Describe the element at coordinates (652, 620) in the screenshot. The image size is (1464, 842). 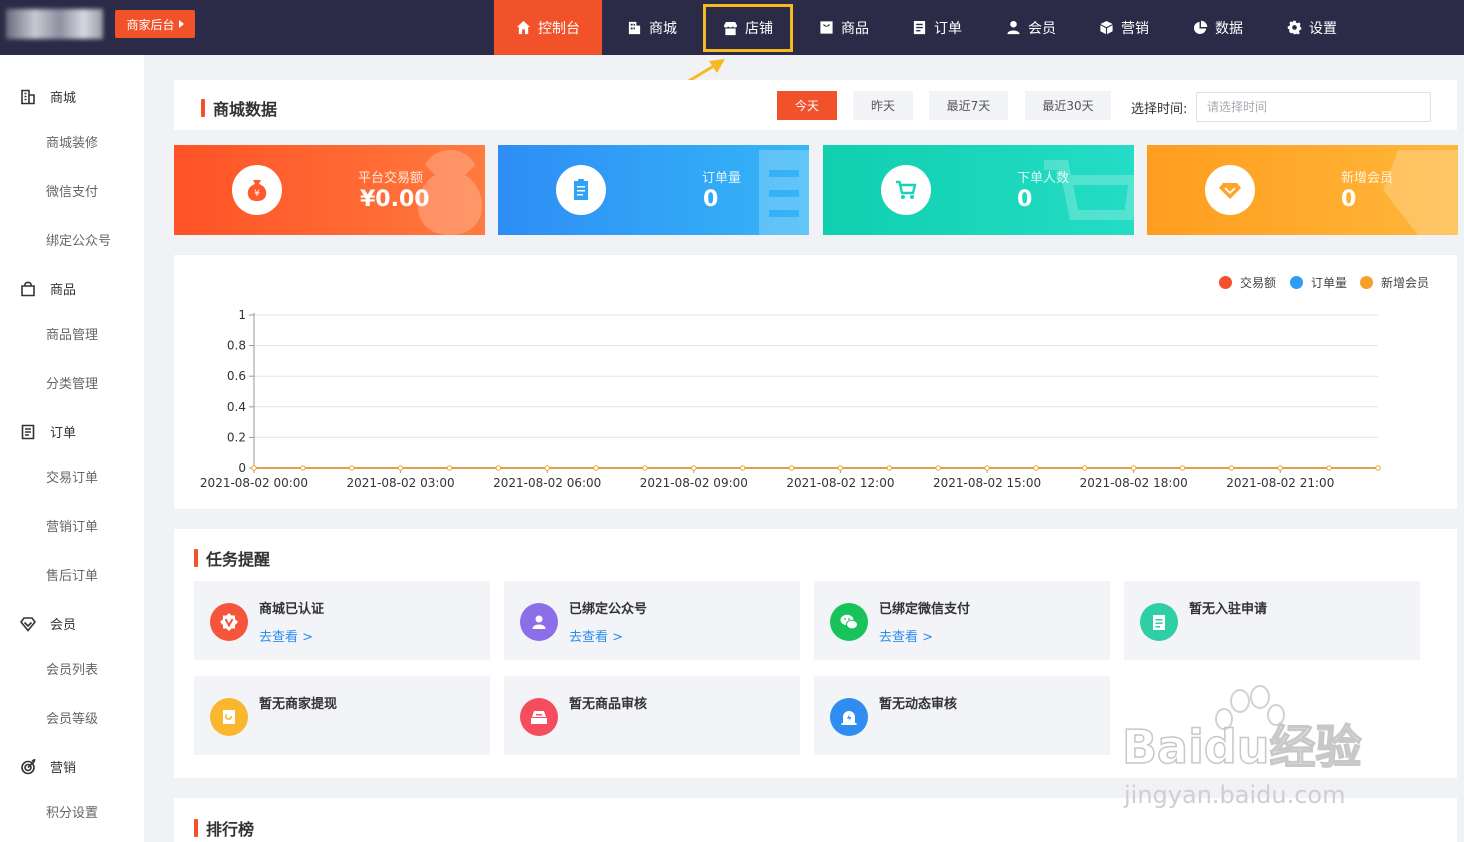
I see `task-official-account-bound: 已绑定公众号 去查看 >` at that location.